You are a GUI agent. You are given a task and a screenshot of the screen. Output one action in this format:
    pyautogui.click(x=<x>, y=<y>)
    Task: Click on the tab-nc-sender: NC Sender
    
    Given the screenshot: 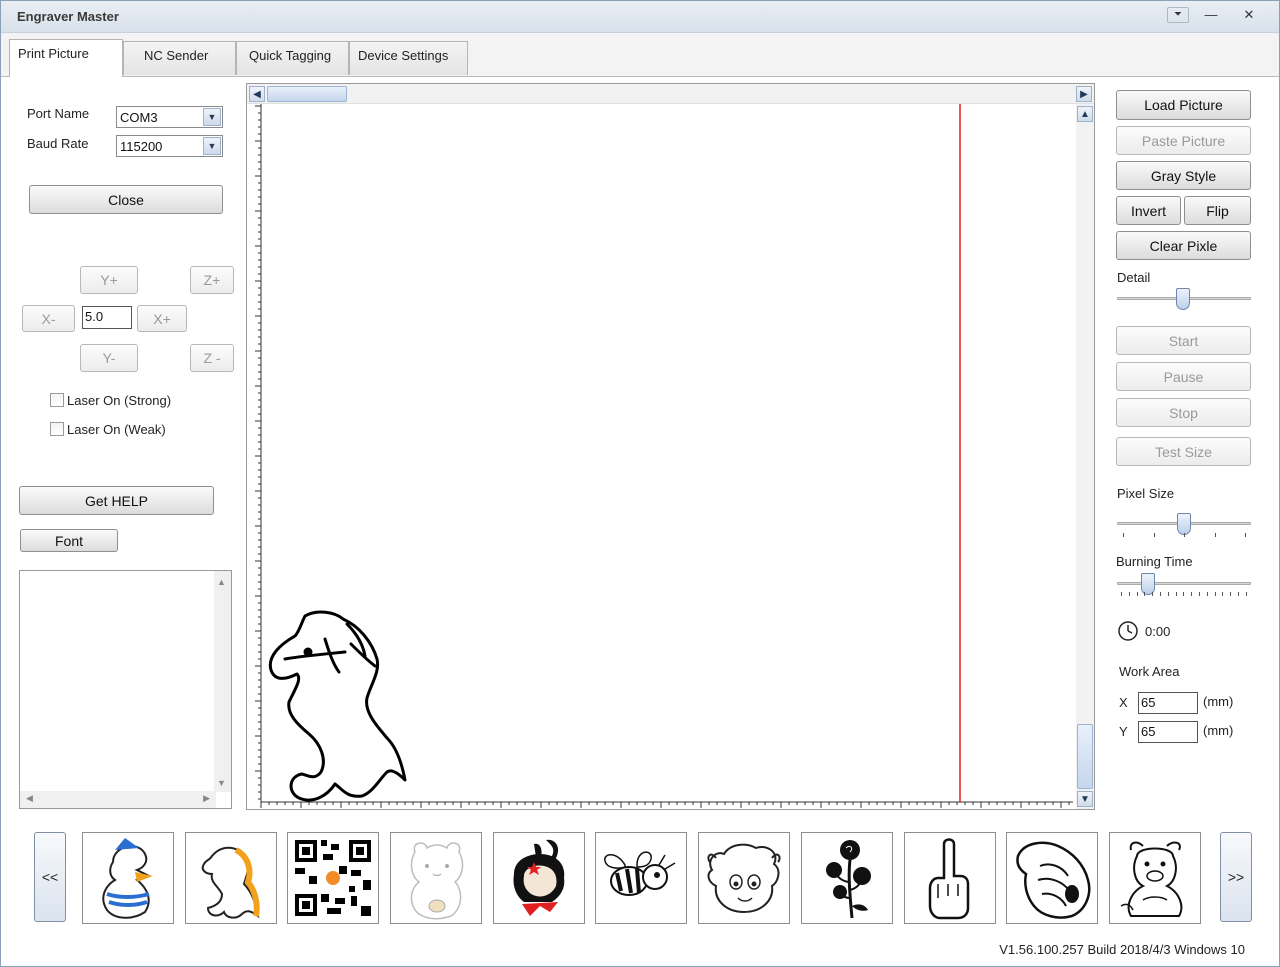 What is the action you would take?
    pyautogui.click(x=179, y=58)
    